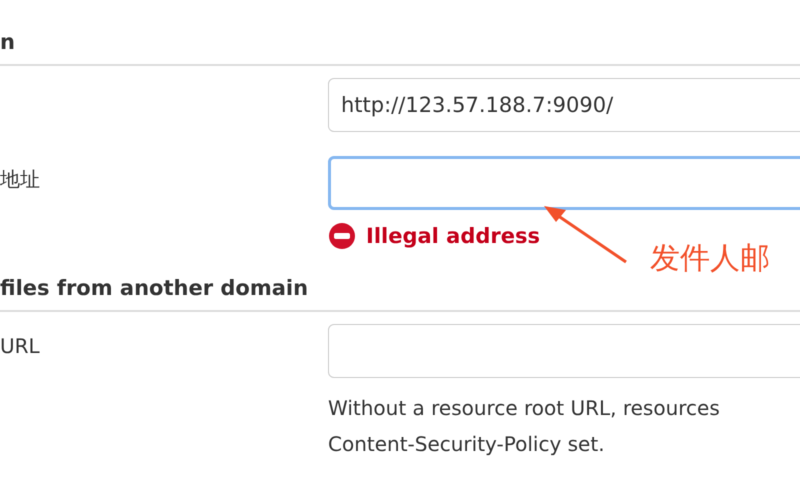 This screenshot has width=800, height=500. Describe the element at coordinates (342, 236) in the screenshot. I see `error-icon` at that location.